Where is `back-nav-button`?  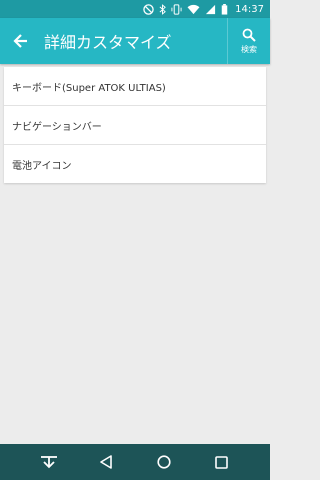
back-nav-button is located at coordinates (106, 462).